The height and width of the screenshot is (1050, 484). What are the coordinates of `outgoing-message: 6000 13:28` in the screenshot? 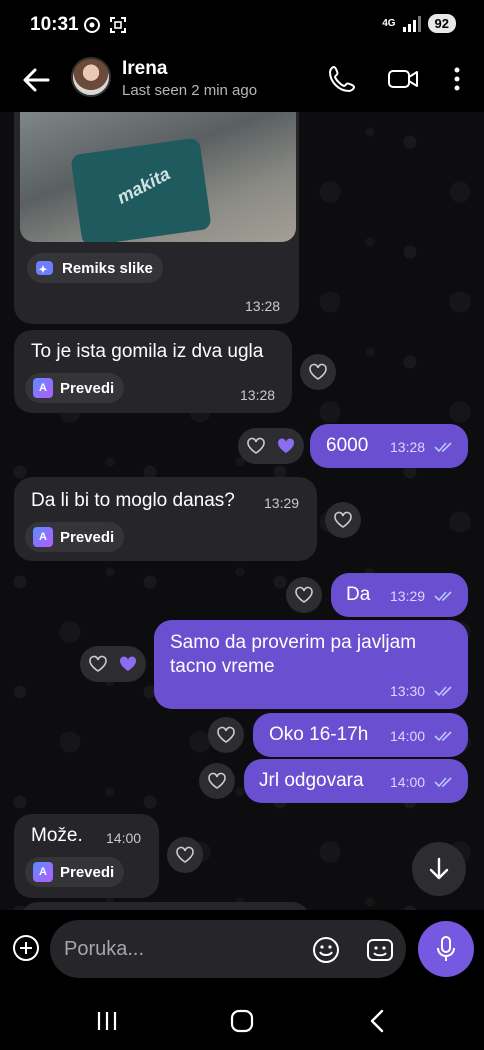 It's located at (389, 446).